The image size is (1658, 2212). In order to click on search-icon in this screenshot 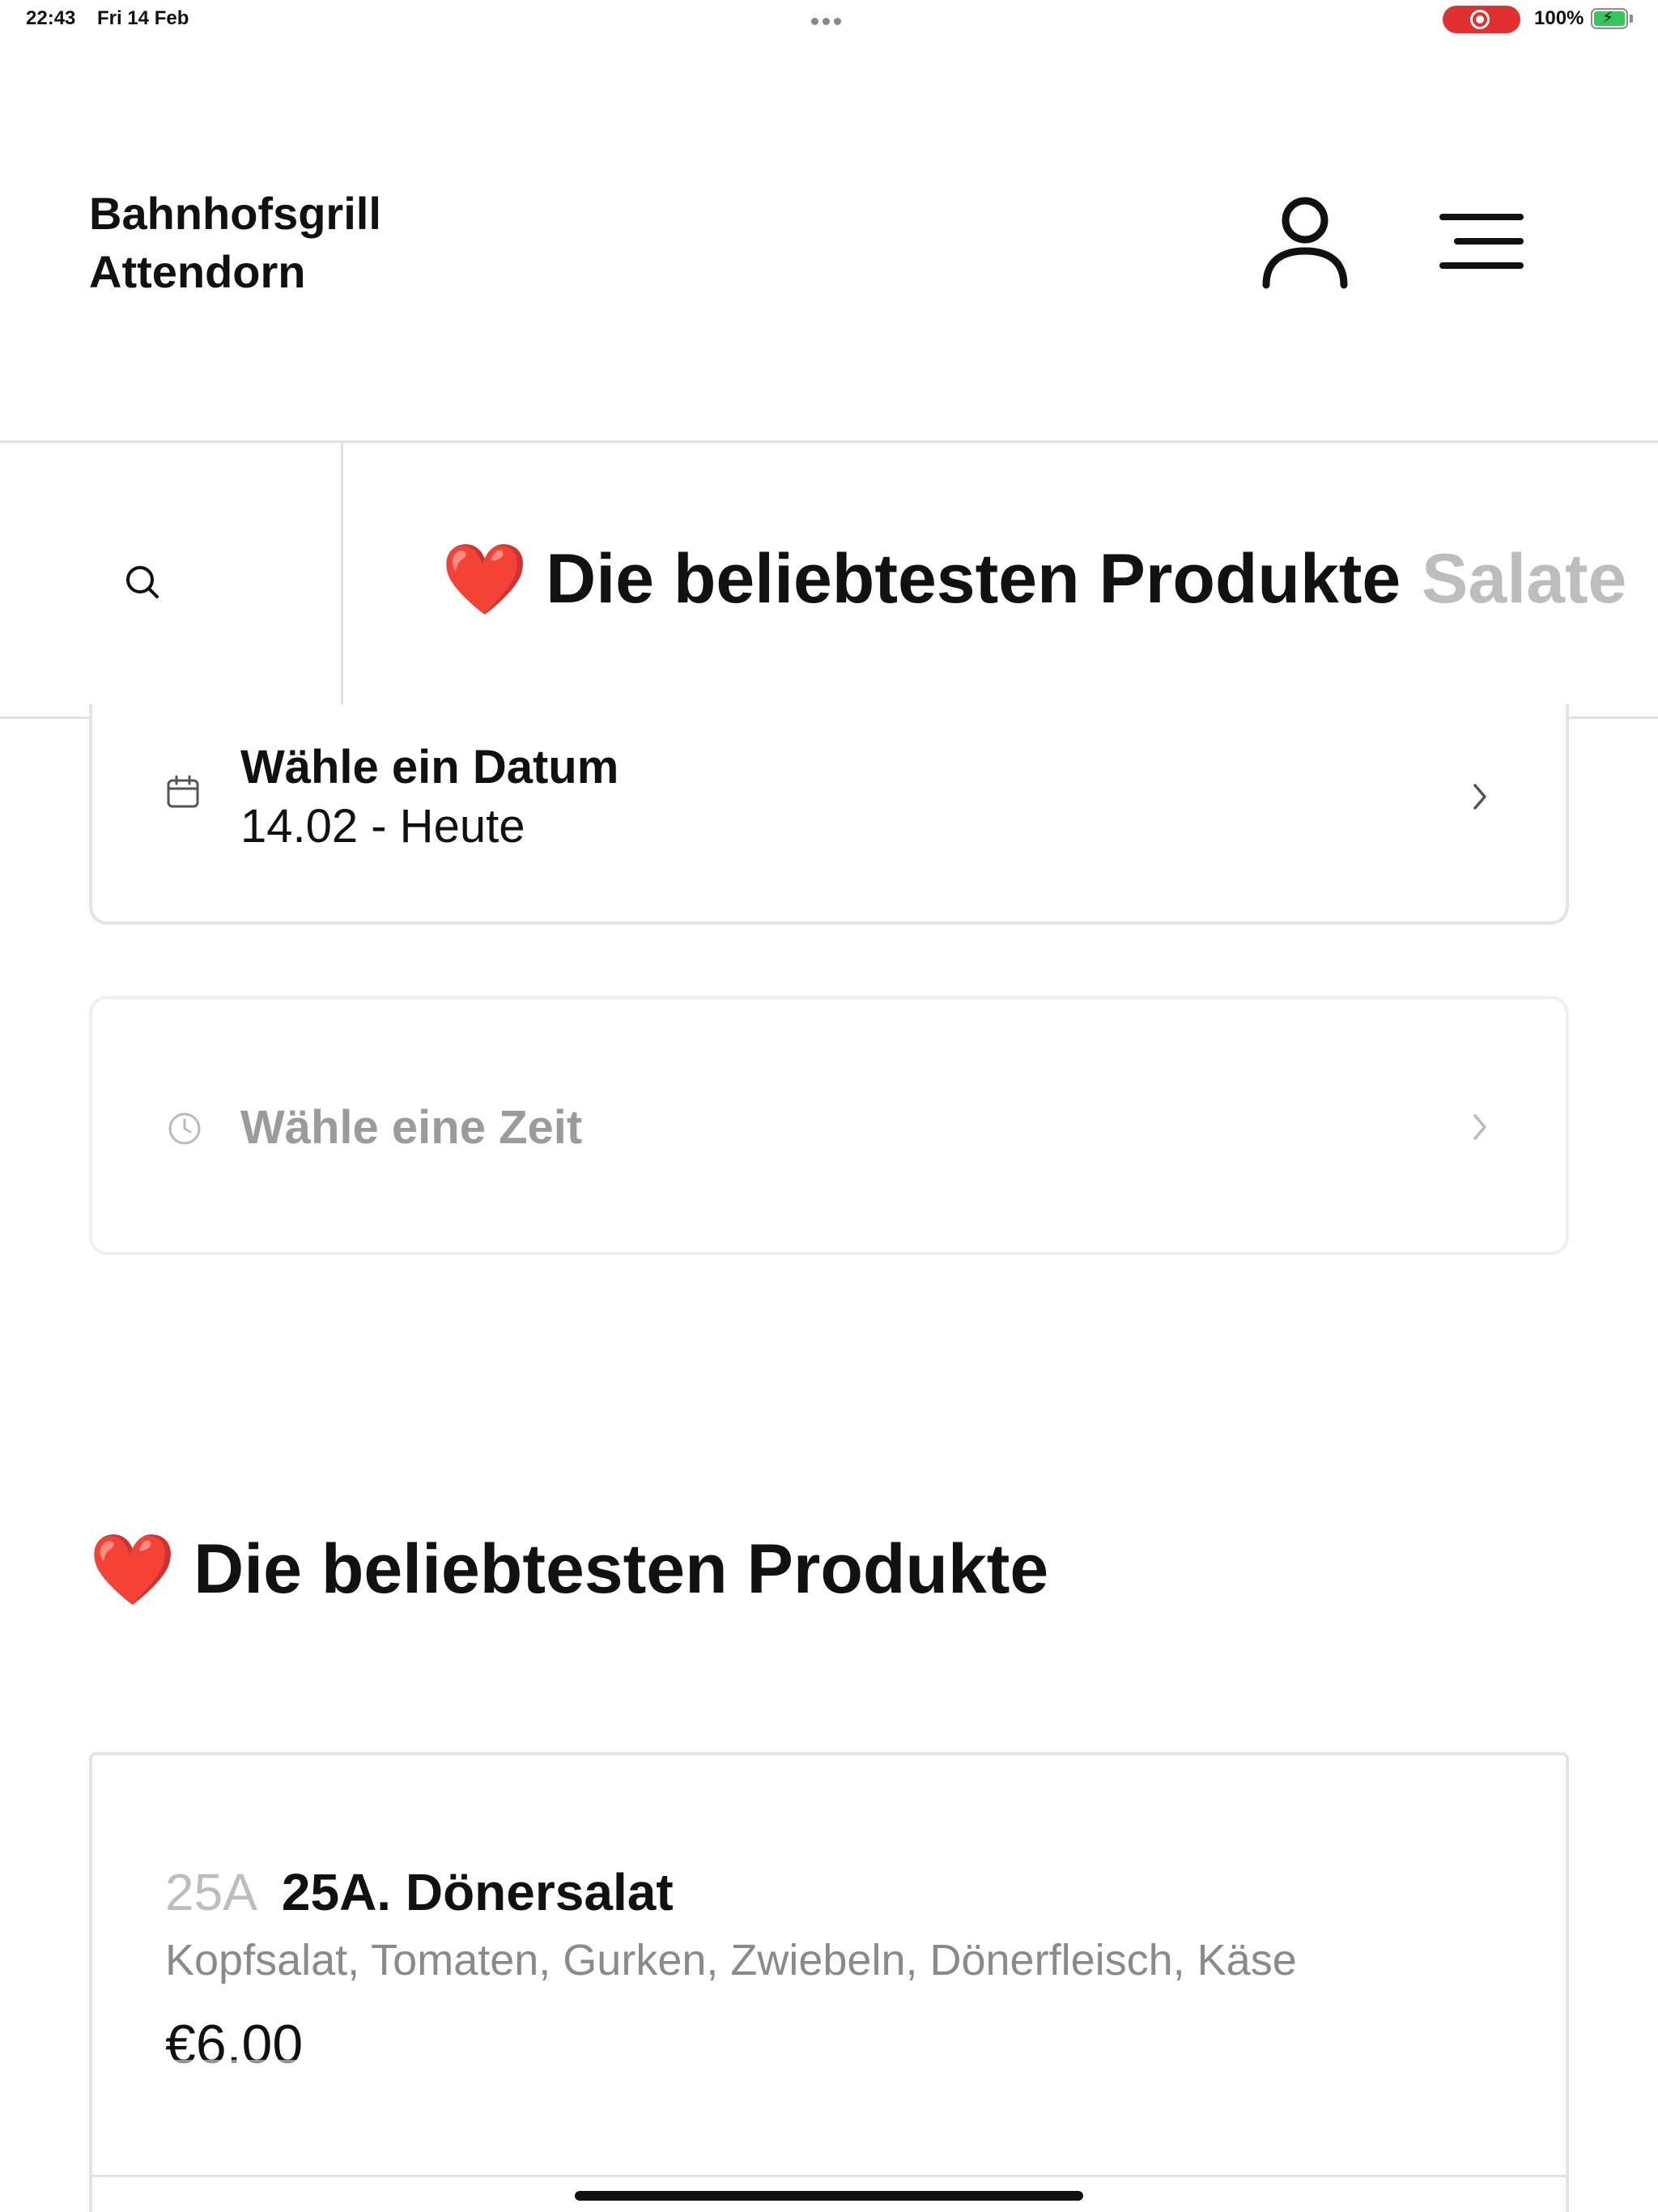, I will do `click(142, 582)`.